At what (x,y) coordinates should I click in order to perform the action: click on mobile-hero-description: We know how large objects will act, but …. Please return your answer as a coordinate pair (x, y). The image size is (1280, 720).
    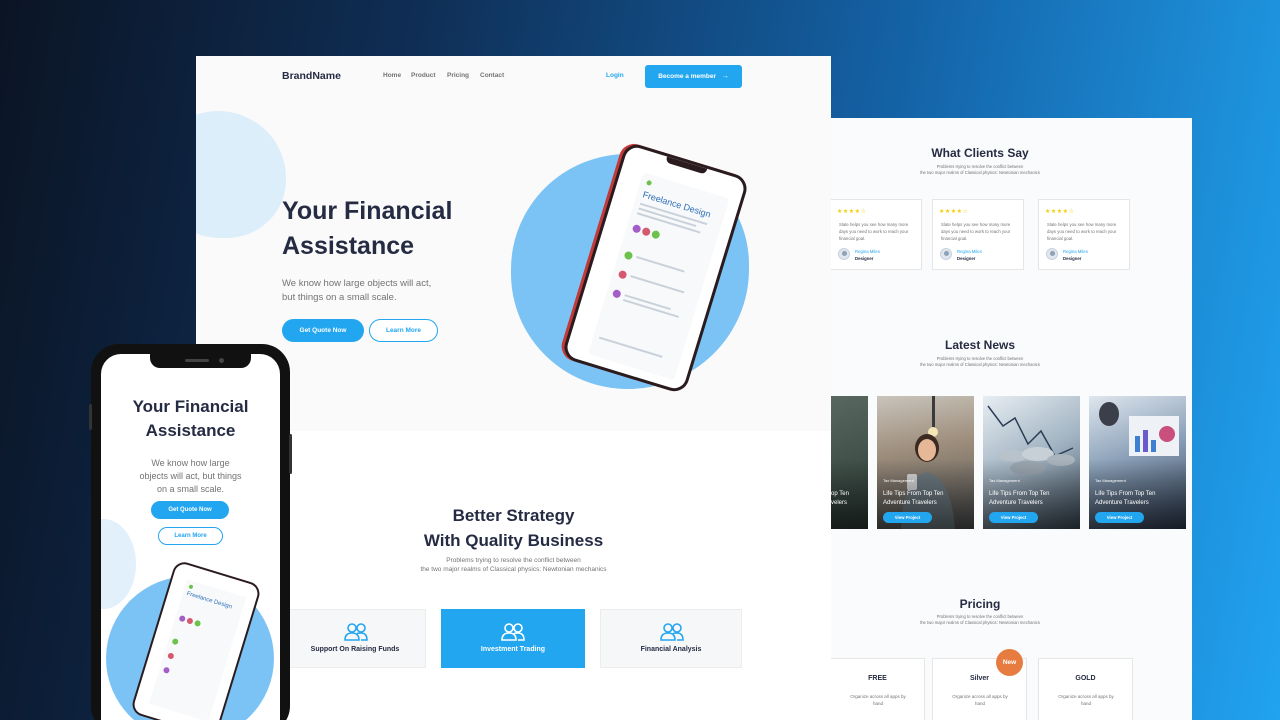
    Looking at the image, I should click on (190, 476).